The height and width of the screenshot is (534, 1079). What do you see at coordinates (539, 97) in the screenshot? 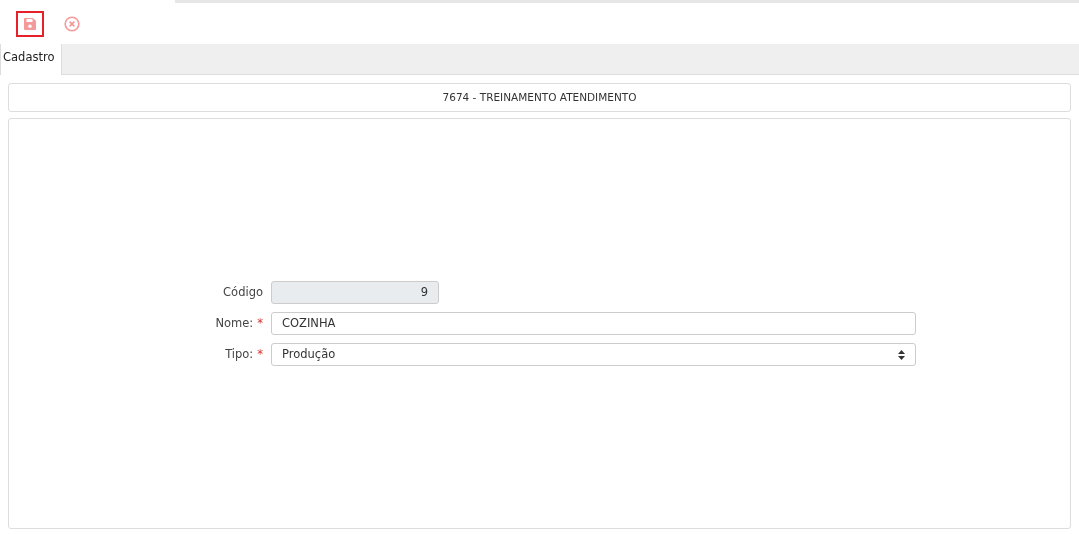
I see `record-title: 7674 - TREINAMENTO ATENDIMENTO` at bounding box center [539, 97].